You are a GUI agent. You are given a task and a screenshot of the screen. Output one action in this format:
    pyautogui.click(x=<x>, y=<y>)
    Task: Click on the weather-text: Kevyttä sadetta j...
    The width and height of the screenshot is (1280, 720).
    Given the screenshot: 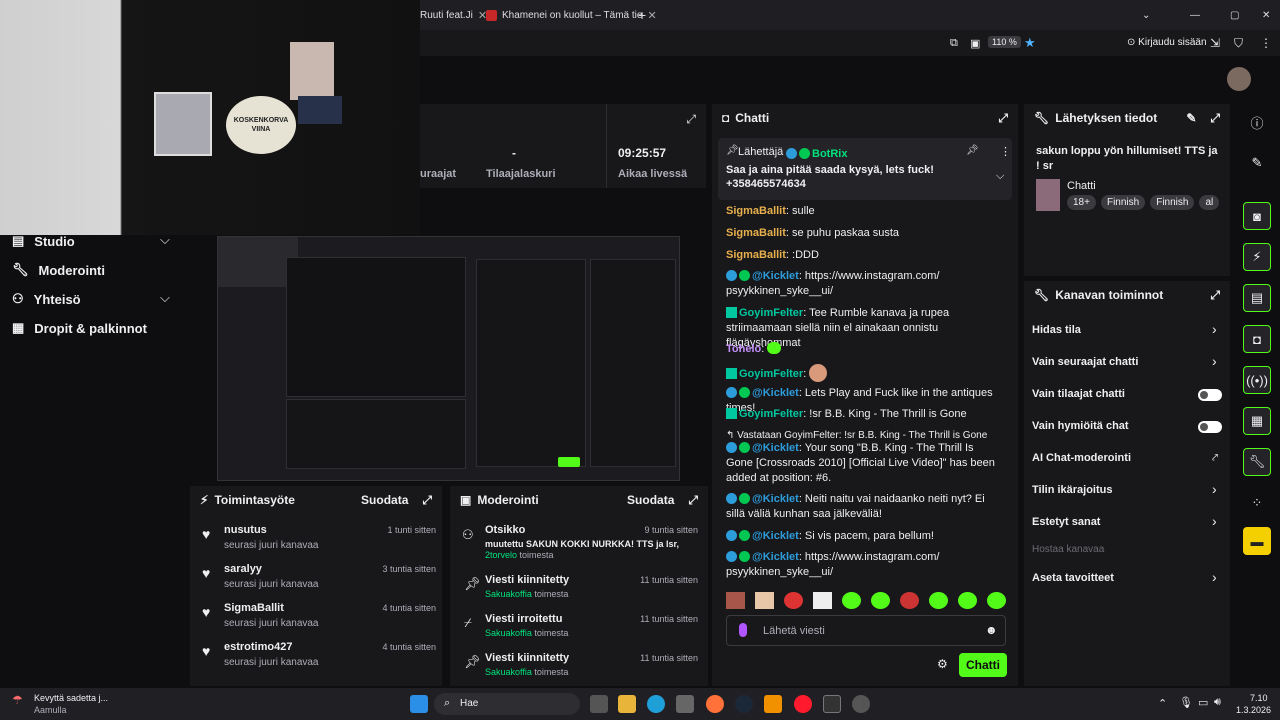 What is the action you would take?
    pyautogui.click(x=71, y=698)
    